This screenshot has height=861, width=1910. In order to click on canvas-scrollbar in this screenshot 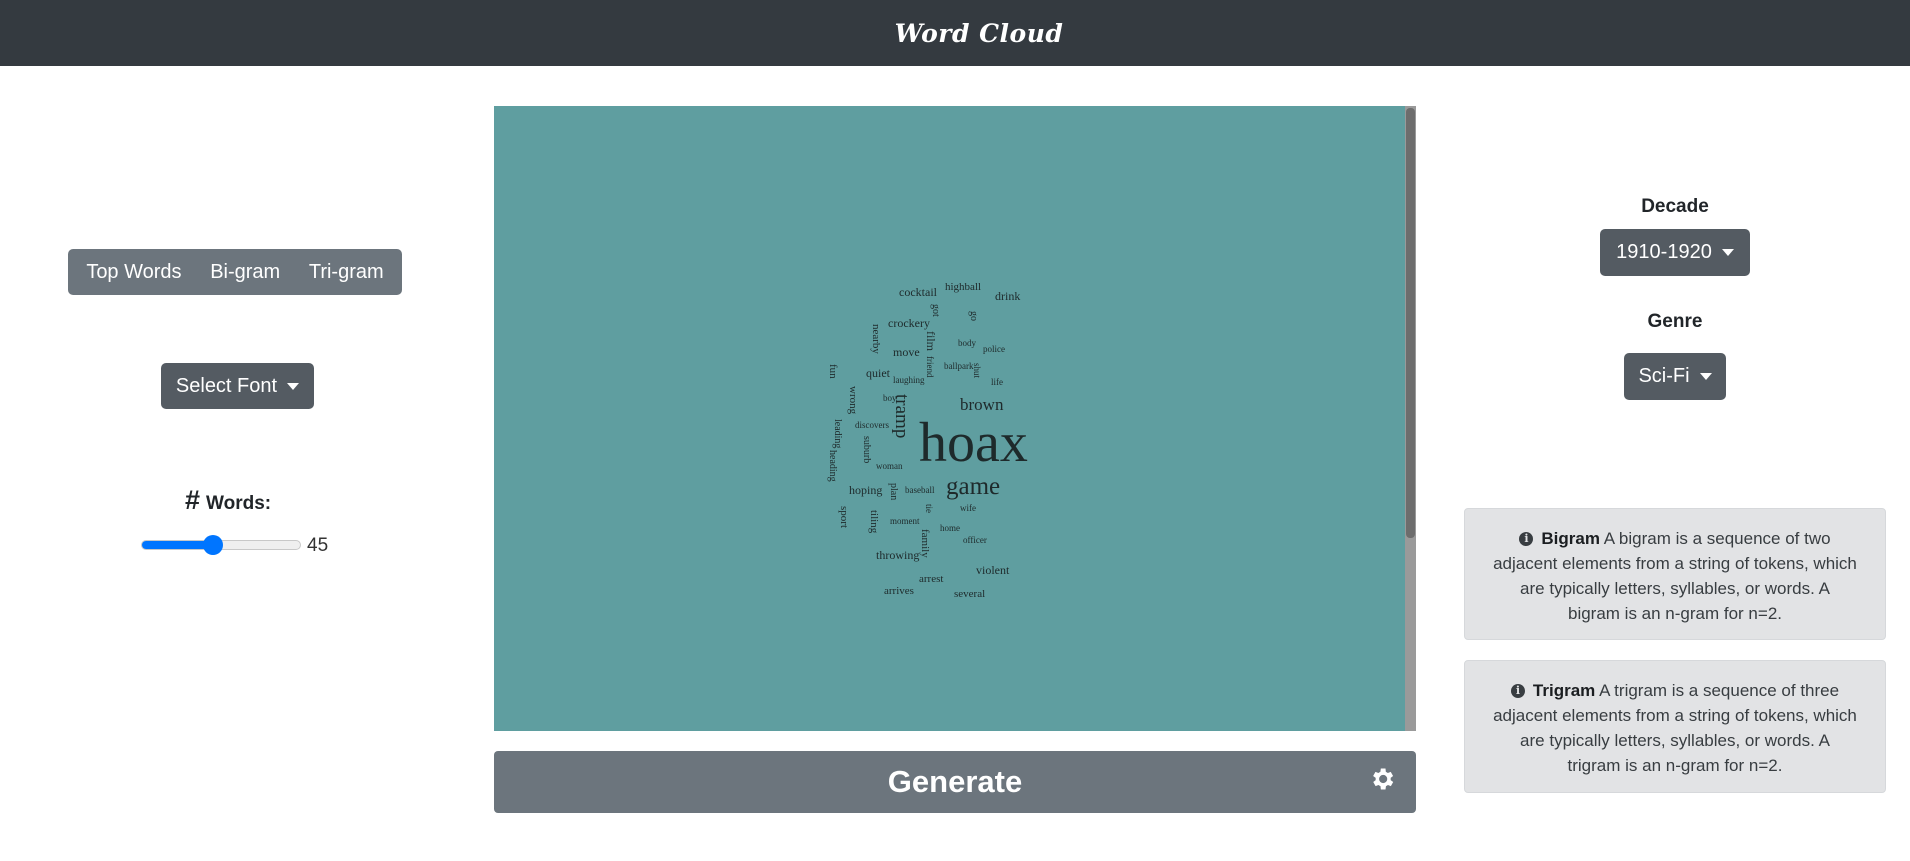, I will do `click(1410, 418)`.